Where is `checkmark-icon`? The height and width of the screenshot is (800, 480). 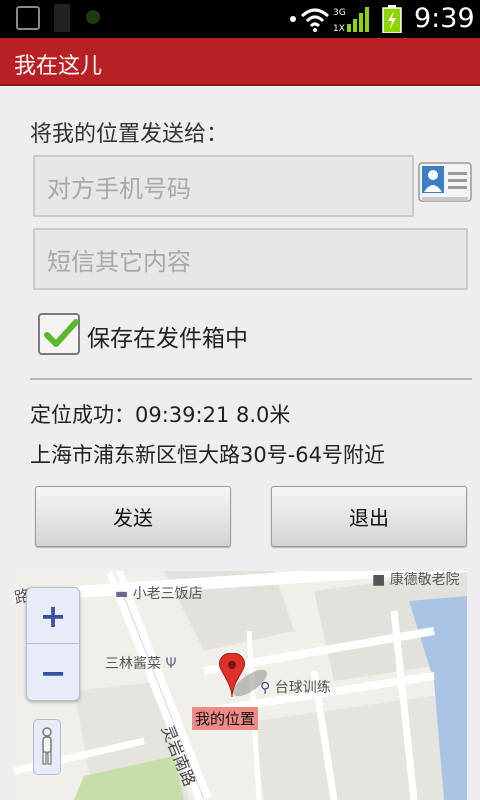
checkmark-icon is located at coordinates (61, 333).